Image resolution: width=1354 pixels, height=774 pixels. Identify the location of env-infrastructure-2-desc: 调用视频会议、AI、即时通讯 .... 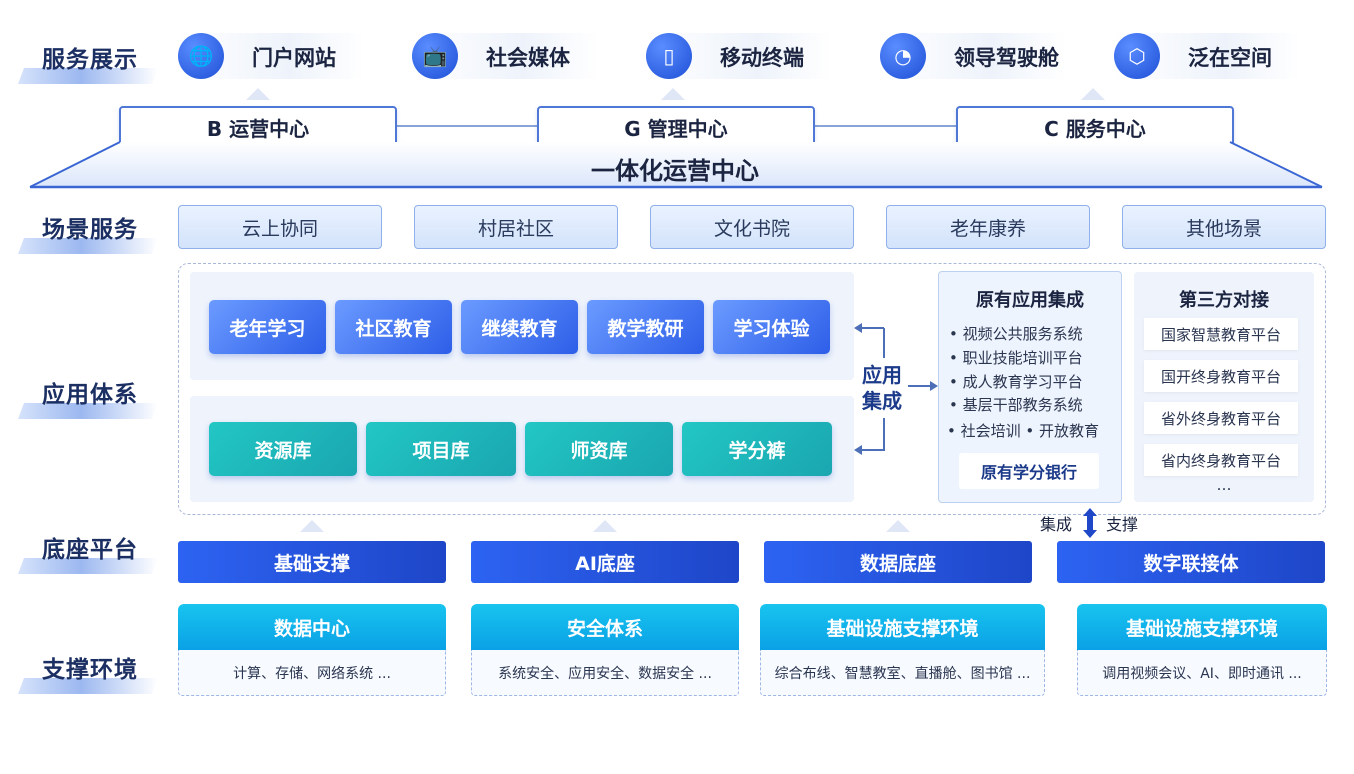
(1202, 673).